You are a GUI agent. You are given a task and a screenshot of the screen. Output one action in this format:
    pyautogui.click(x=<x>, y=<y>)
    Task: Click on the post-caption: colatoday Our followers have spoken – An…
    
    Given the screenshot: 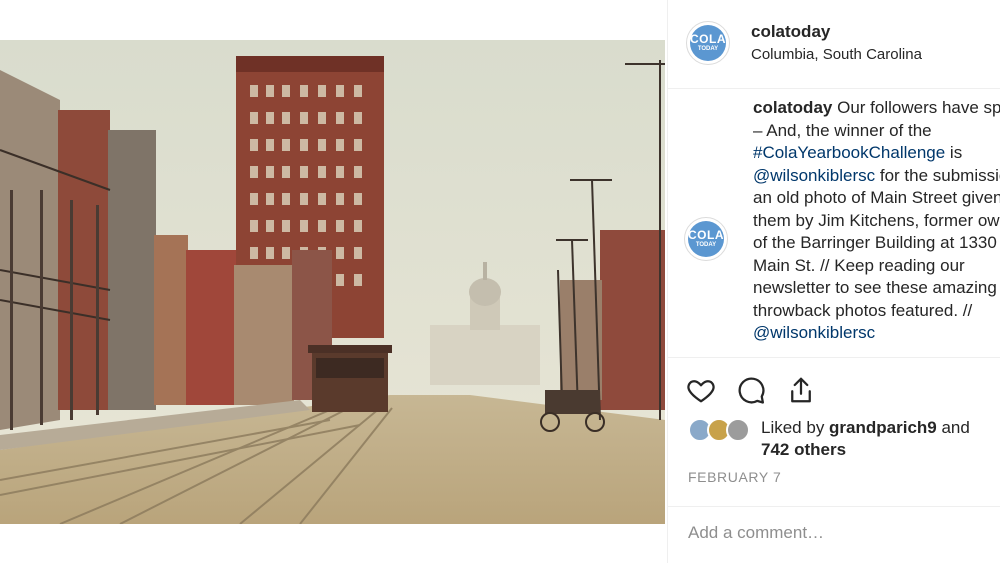 What is the action you would take?
    pyautogui.click(x=876, y=221)
    